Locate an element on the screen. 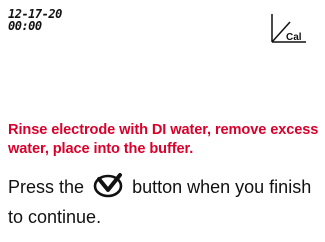 The image size is (325, 242). calibration-label: Cal is located at coordinates (294, 37).